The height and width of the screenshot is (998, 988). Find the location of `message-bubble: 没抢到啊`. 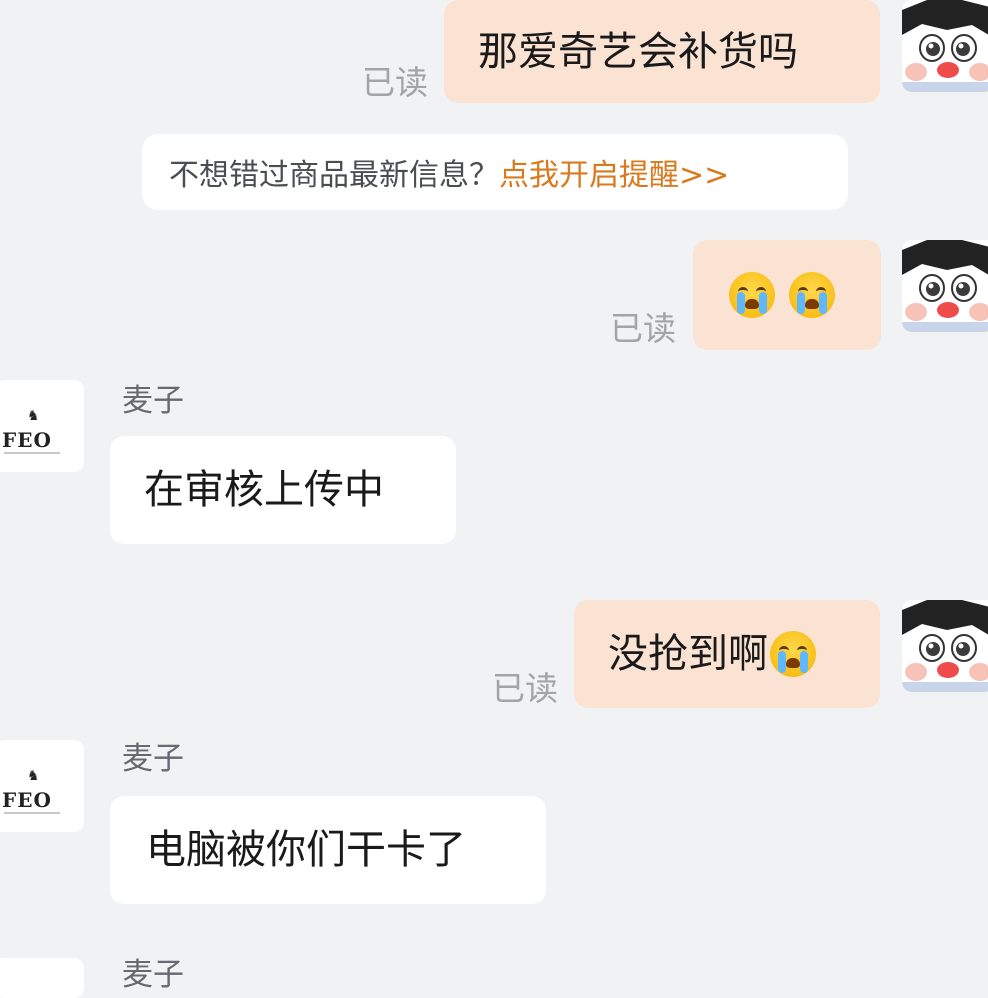

message-bubble: 没抢到啊 is located at coordinates (727, 654).